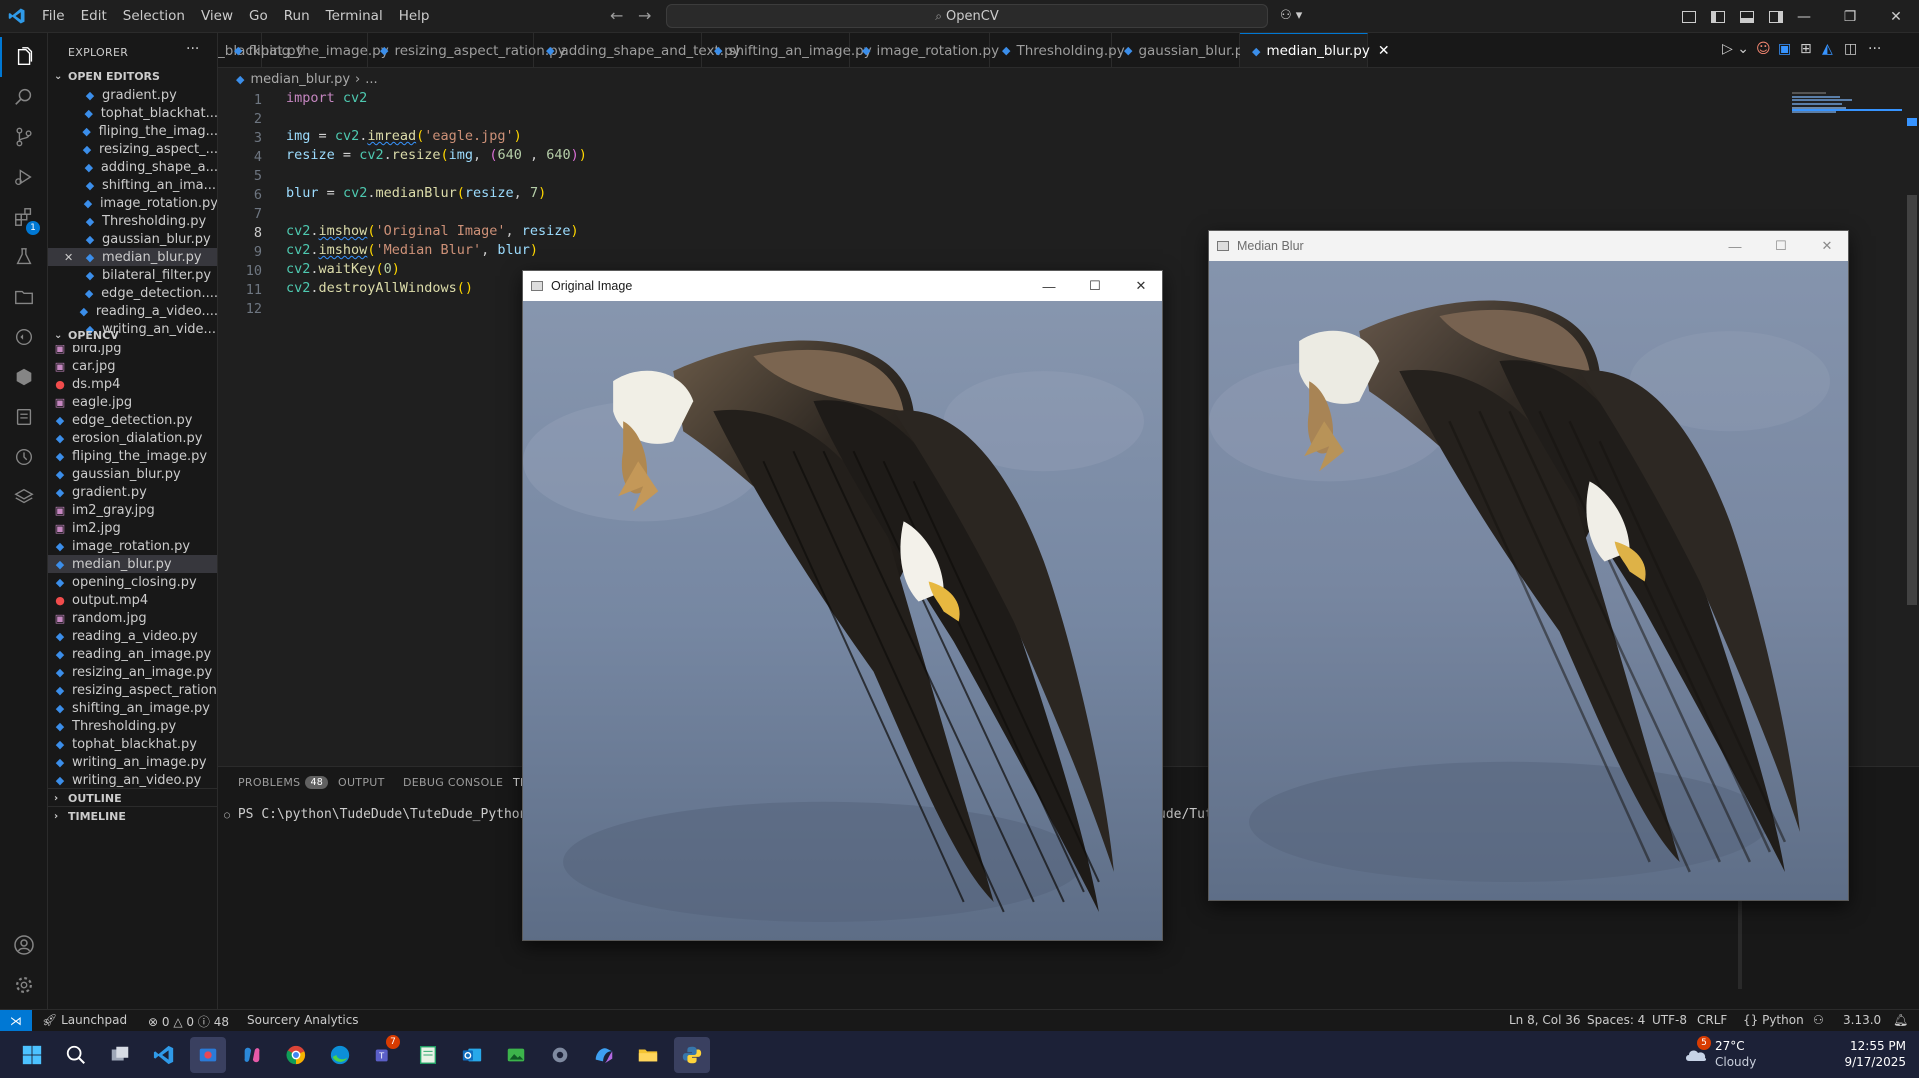  I want to click on tab-problems: PROBLEMS 48, so click(283, 782).